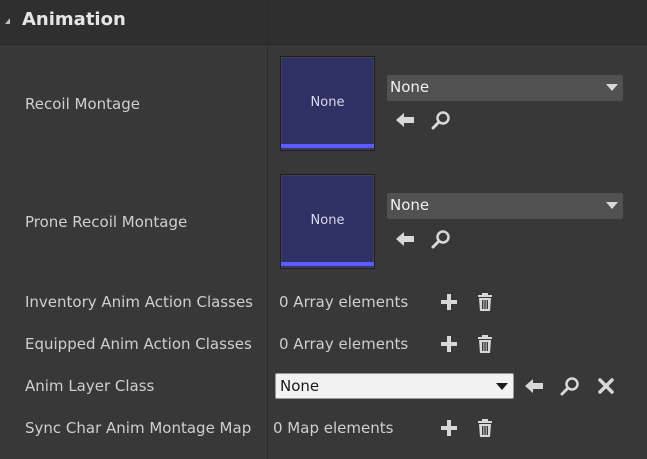 The image size is (647, 459). Describe the element at coordinates (505, 206) in the screenshot. I see `prone-recoil-montage-dropdown: None` at that location.